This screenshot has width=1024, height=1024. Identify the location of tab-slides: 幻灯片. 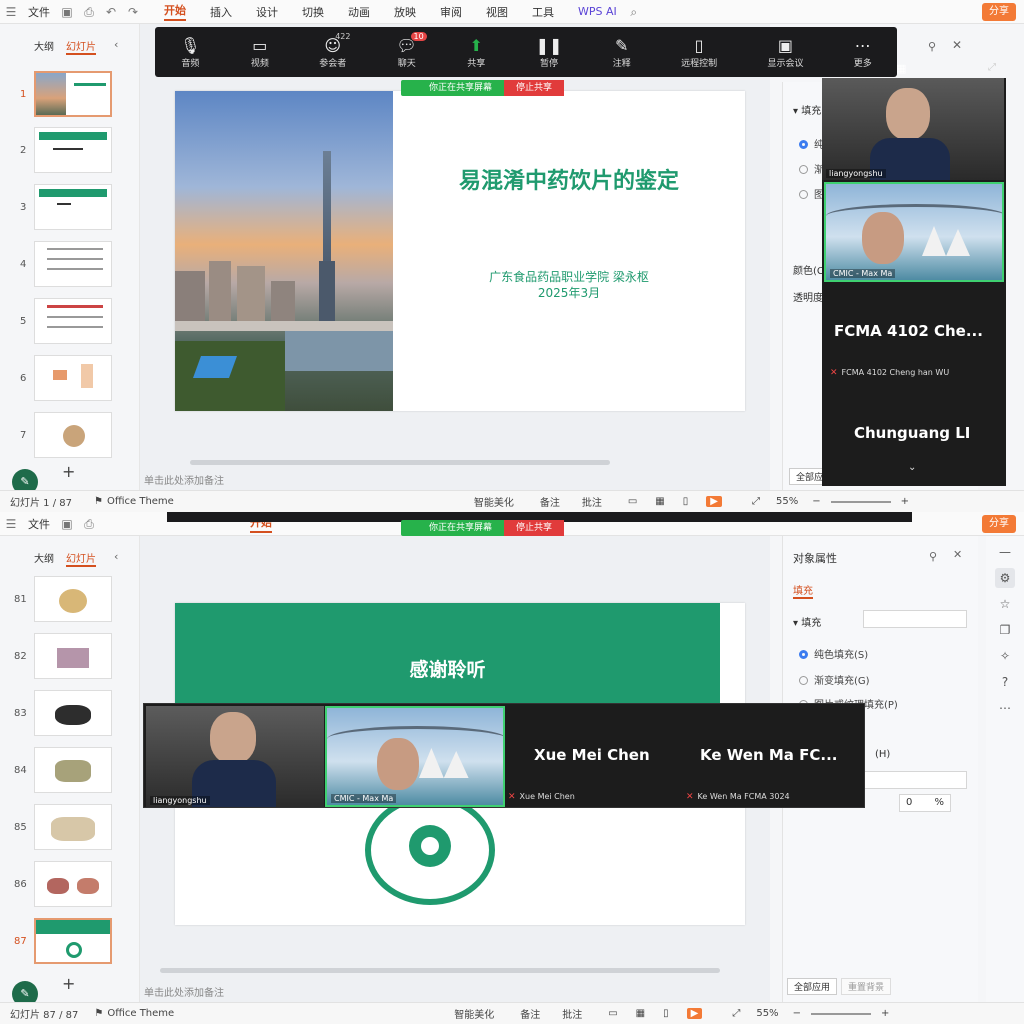
(81, 46).